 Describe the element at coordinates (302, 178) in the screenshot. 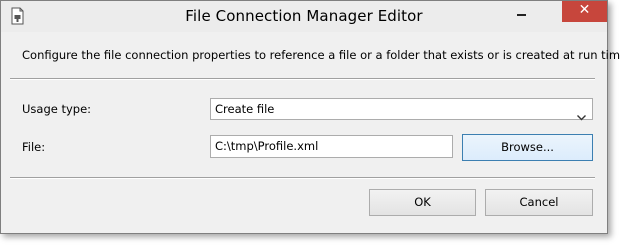

I see `bottom-divider` at that location.